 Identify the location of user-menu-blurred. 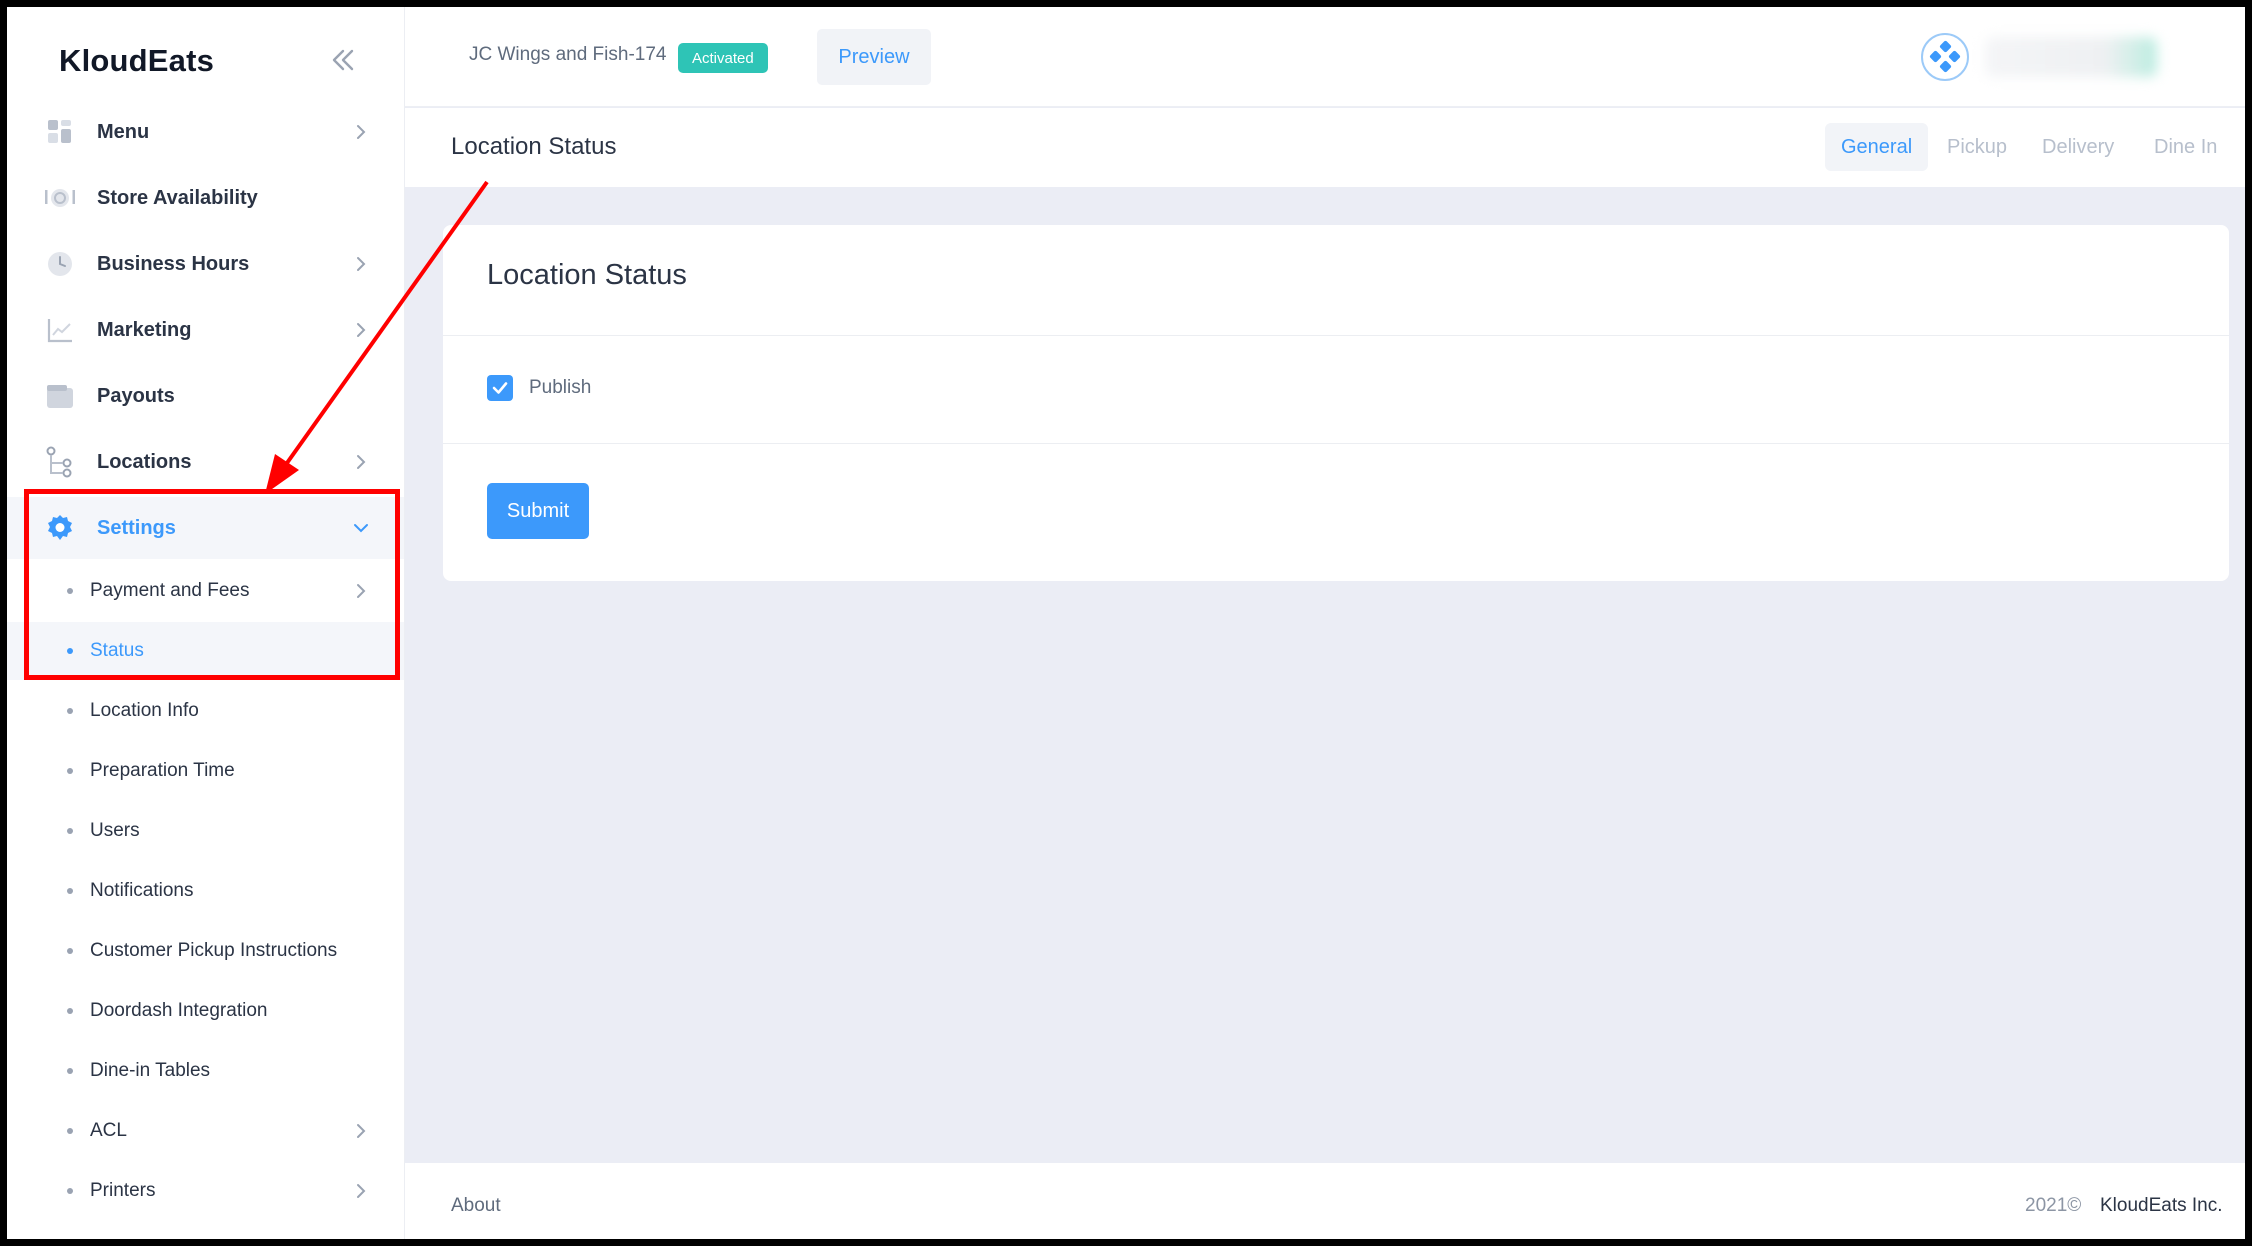
(2071, 57).